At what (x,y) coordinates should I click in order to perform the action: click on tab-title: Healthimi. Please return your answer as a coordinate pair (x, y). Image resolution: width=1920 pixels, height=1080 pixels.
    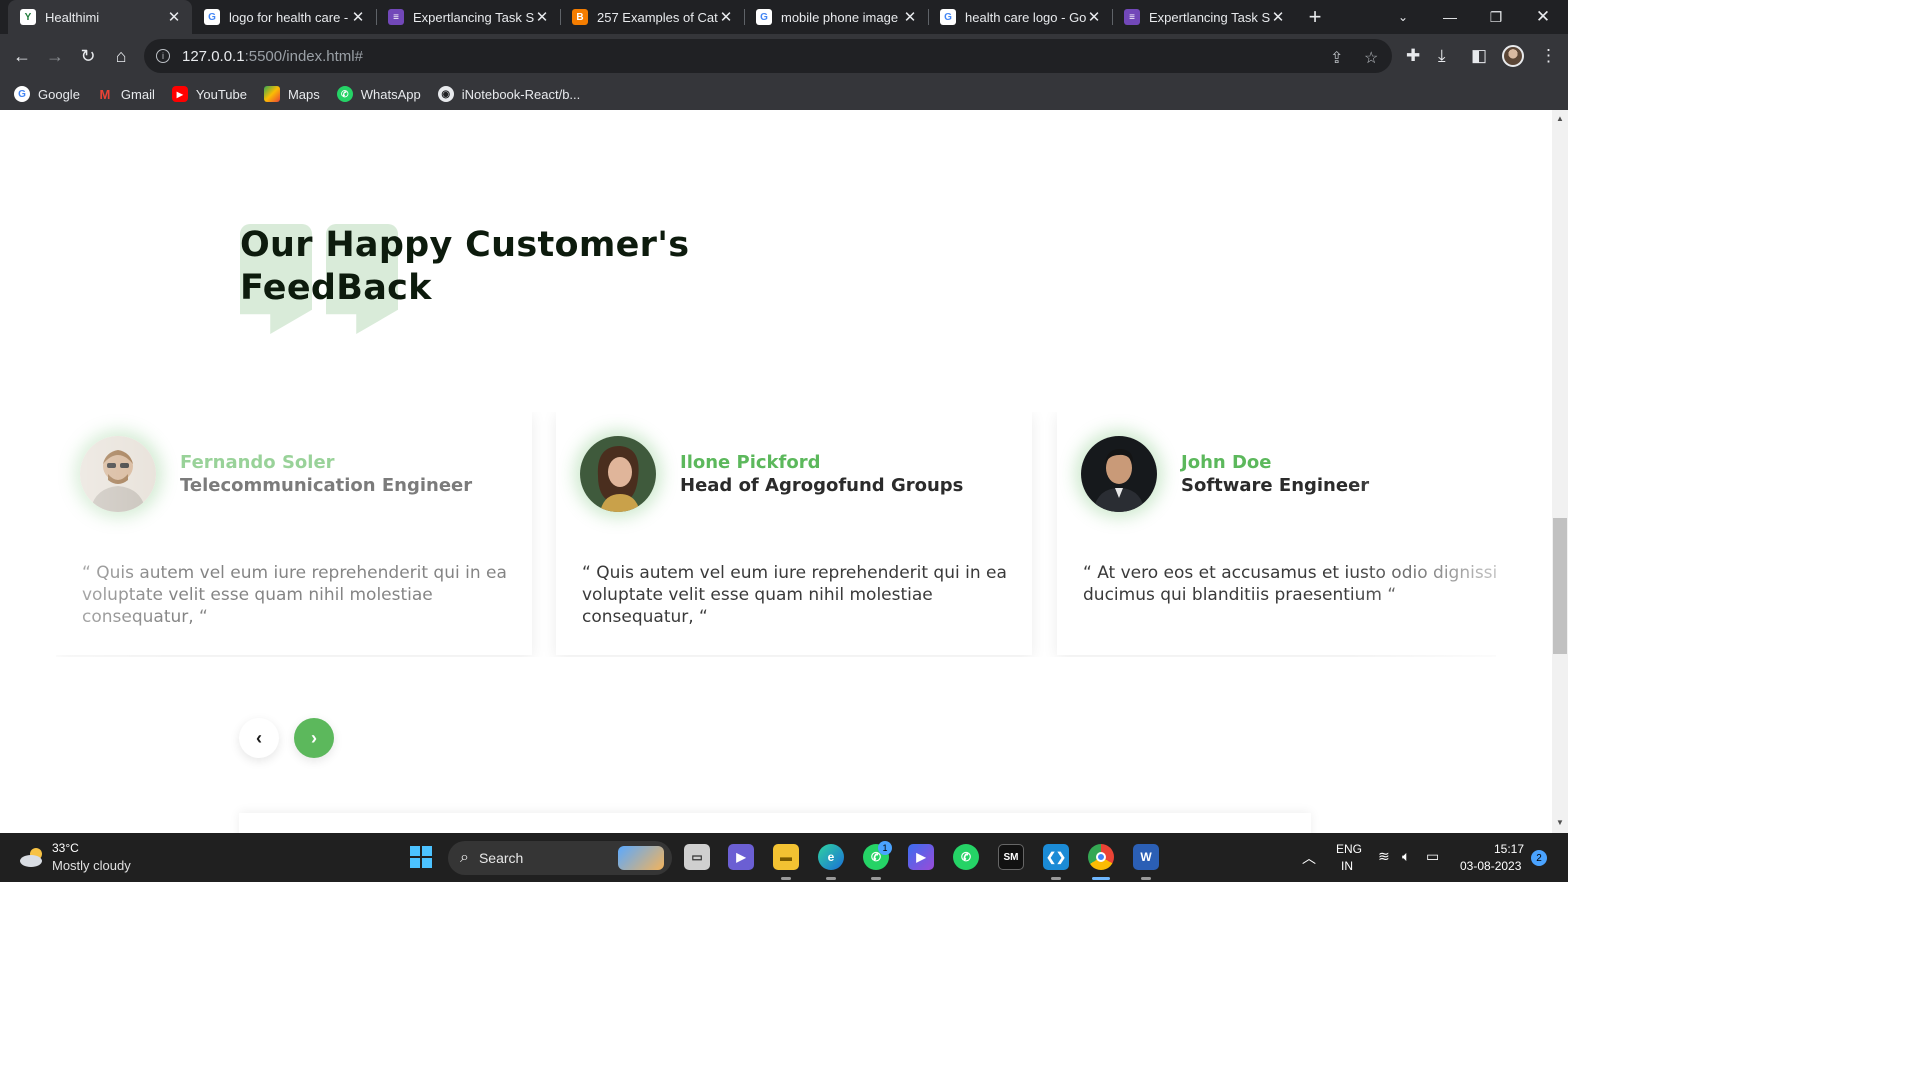
    Looking at the image, I should click on (72, 17).